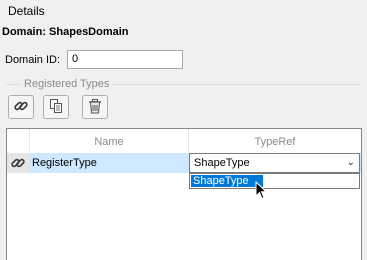 The height and width of the screenshot is (260, 367). I want to click on section-divider-right, so click(237, 84).